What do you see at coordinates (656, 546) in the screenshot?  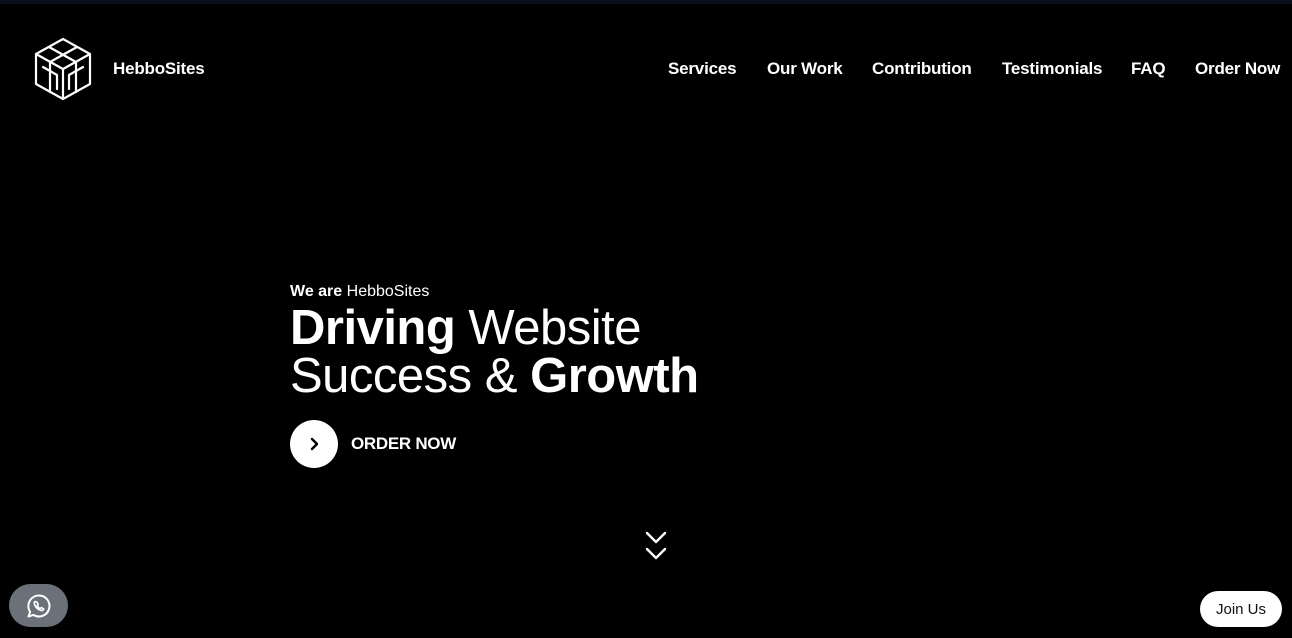 I see `double-chevron-down-icon` at bounding box center [656, 546].